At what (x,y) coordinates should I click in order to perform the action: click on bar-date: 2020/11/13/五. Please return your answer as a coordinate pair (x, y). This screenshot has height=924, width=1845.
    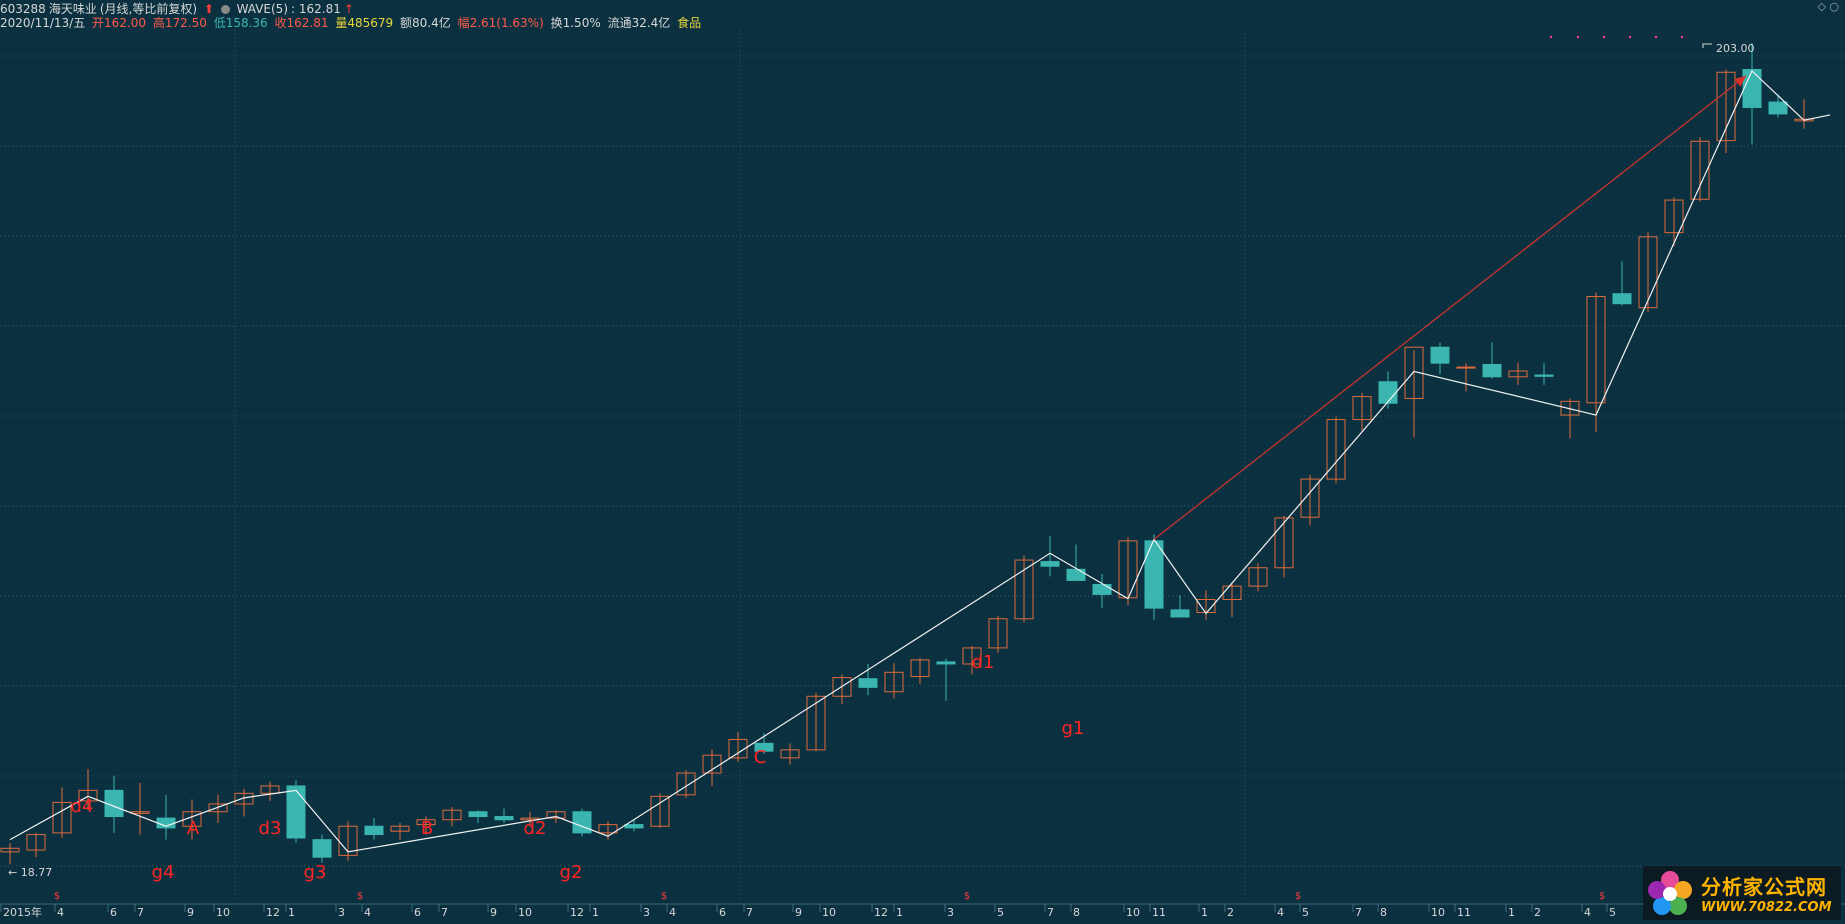
    Looking at the image, I should click on (43, 23).